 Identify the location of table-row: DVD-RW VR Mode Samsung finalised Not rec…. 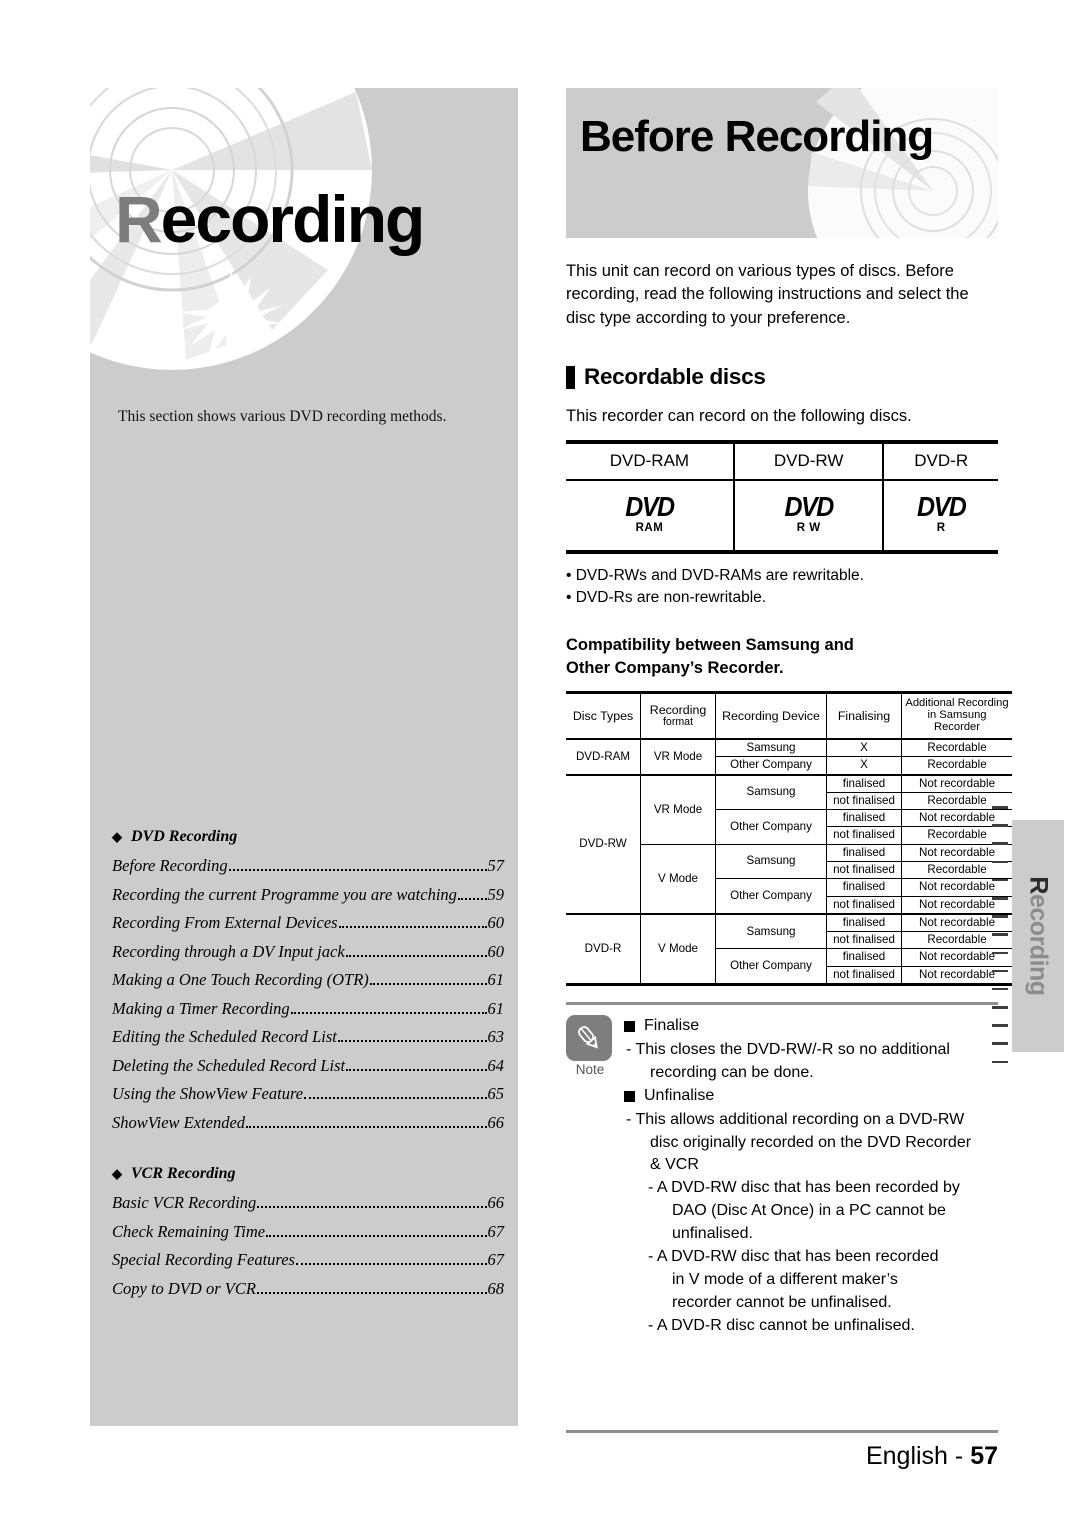
(789, 844).